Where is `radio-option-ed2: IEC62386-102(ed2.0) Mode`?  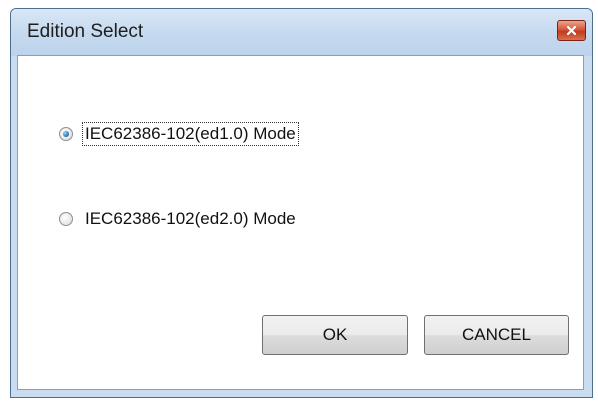
radio-option-ed2: IEC62386-102(ed2.0) Mode is located at coordinates (173, 219).